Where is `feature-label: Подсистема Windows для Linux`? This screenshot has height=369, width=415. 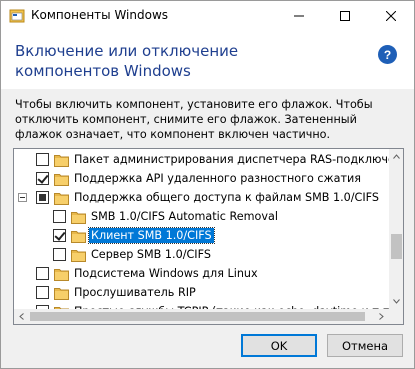 feature-label: Подсистема Windows для Linux is located at coordinates (166, 273).